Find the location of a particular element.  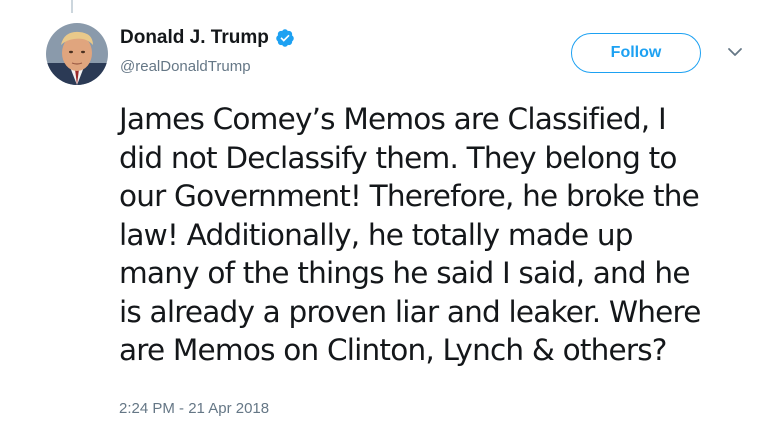

tweet-text-line: James Comey’s Memos are Classified, I is located at coordinates (393, 119).